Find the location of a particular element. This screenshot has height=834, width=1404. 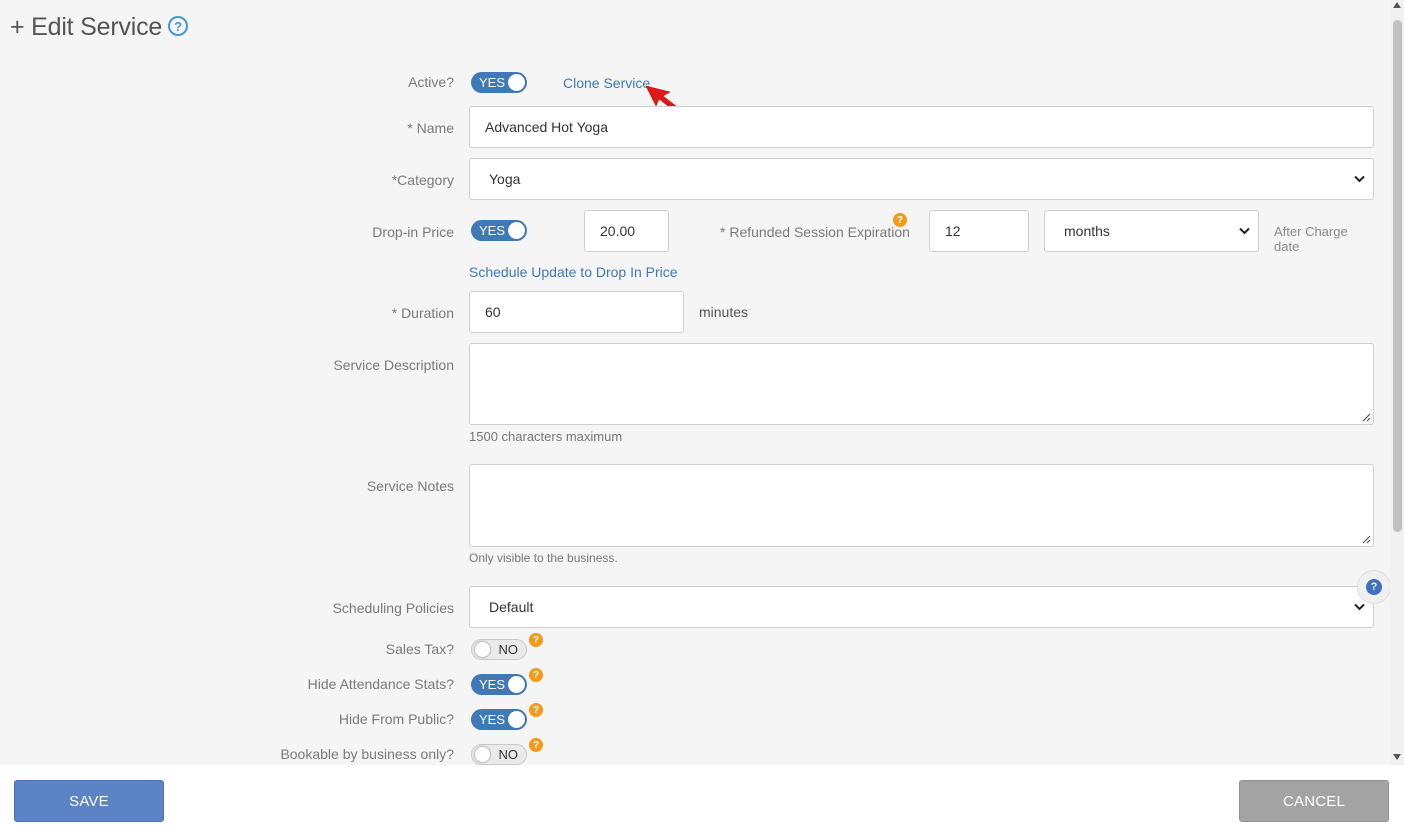

hide-attendance-toggle: YES is located at coordinates (499, 684).